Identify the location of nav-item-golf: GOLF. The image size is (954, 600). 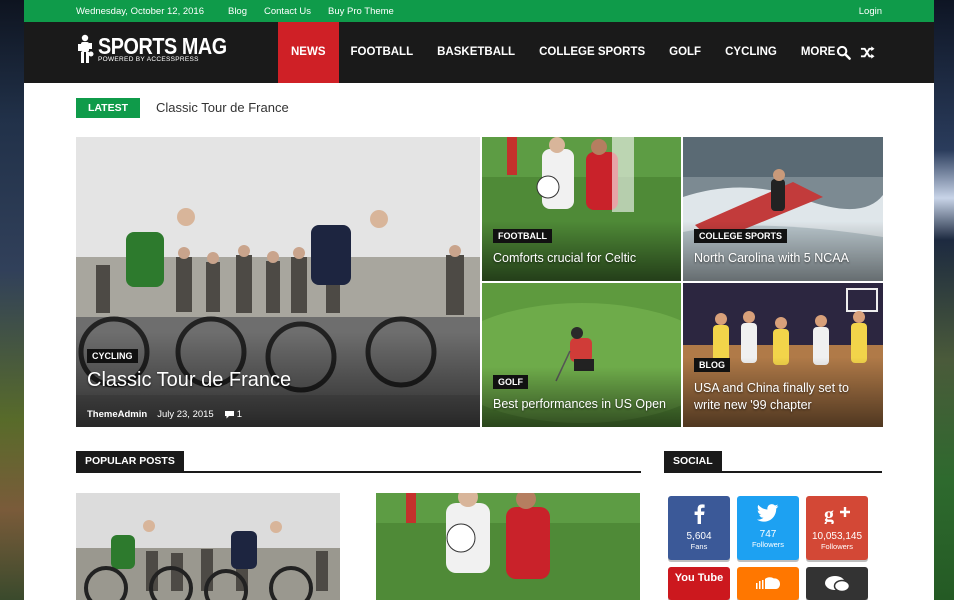
(685, 52).